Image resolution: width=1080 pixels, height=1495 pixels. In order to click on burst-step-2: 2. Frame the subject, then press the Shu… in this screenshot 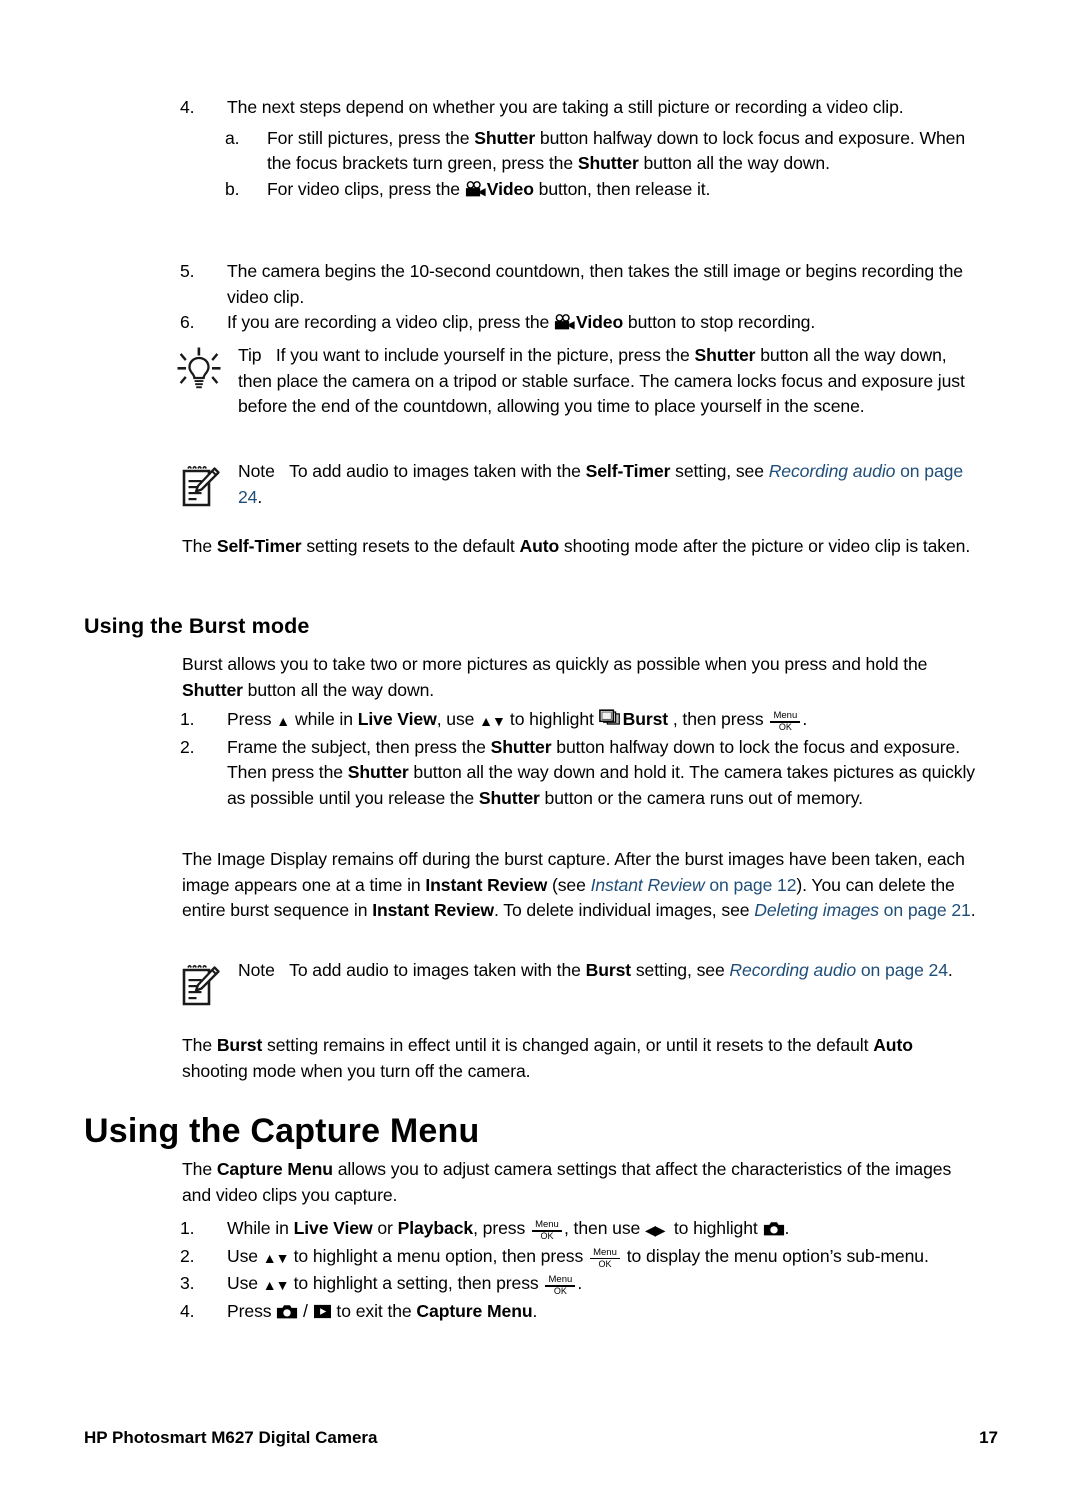, I will do `click(580, 773)`.